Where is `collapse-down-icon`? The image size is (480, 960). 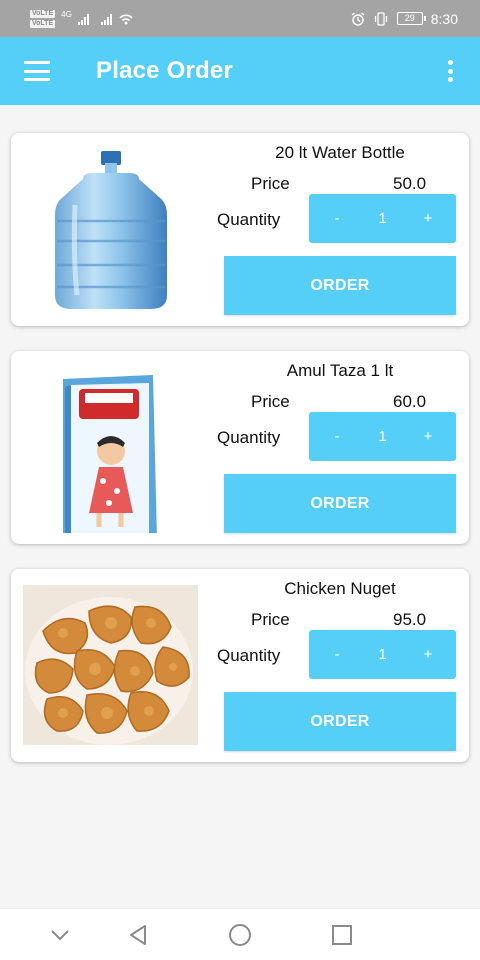
collapse-down-icon is located at coordinates (60, 935).